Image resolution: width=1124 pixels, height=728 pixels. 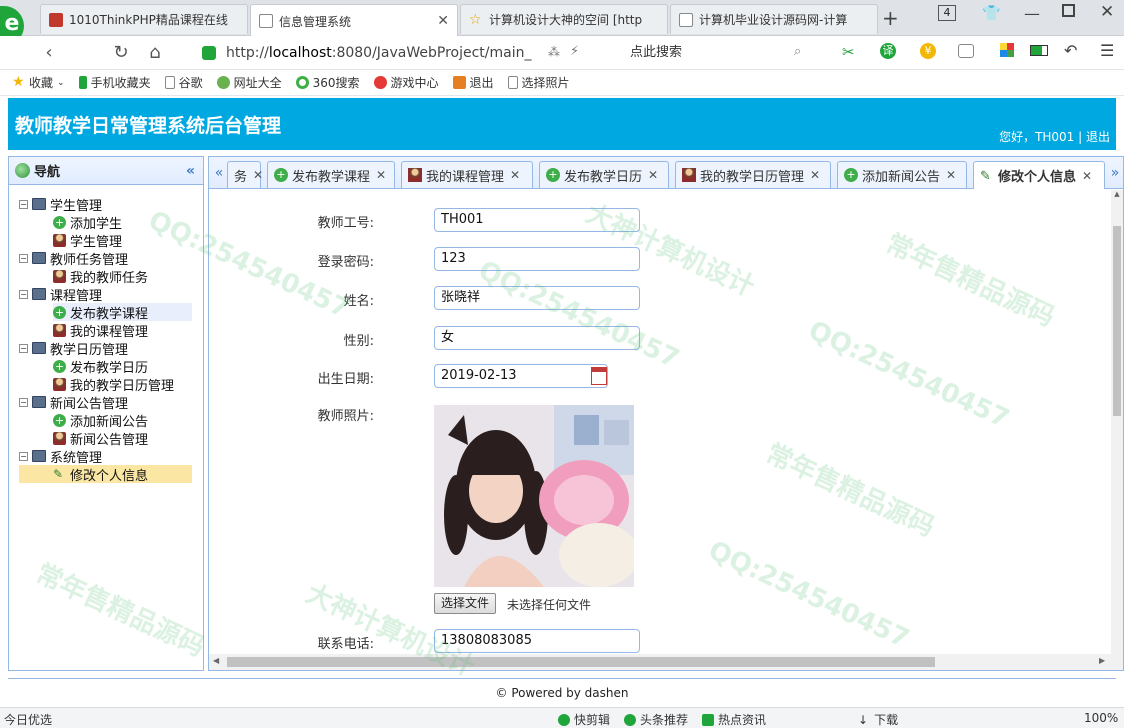 What do you see at coordinates (1068, 10) in the screenshot?
I see `maximize-button` at bounding box center [1068, 10].